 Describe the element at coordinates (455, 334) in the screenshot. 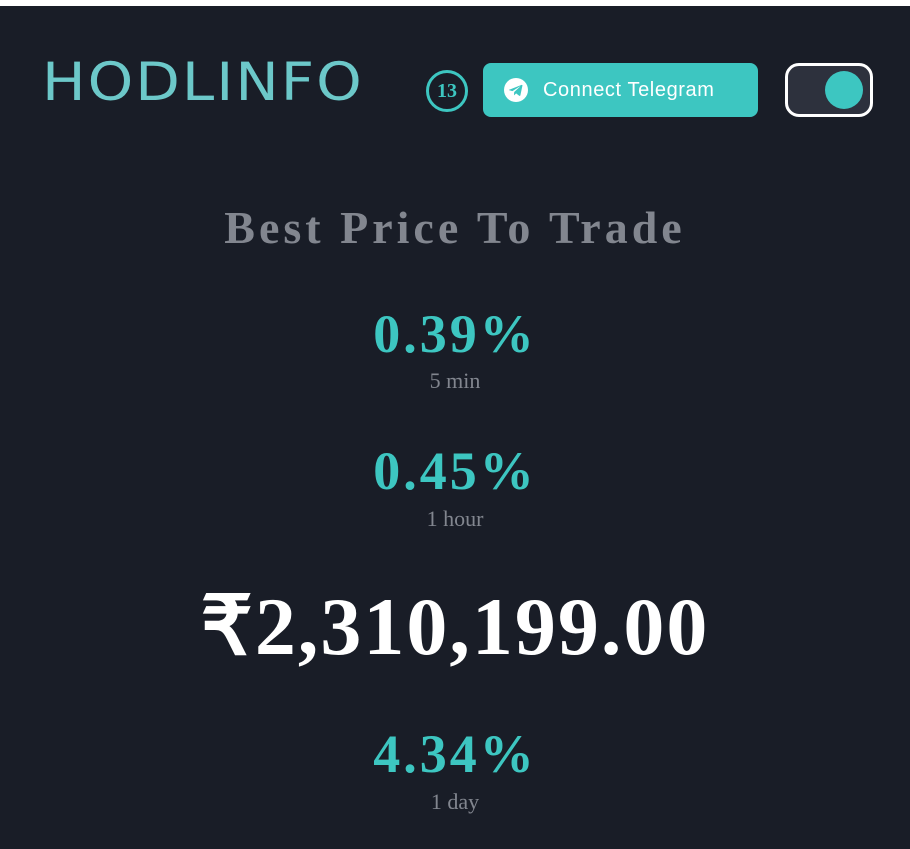

I see `change-5min-value: 0.39%` at that location.